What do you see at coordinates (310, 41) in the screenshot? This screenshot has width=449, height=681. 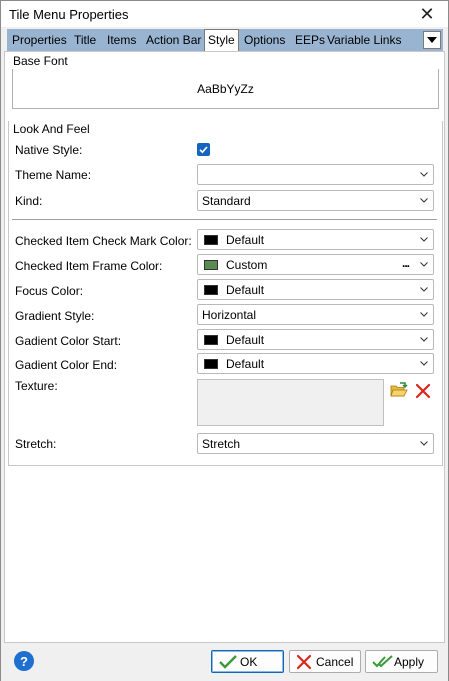 I see `tab-eeps: EEPs` at bounding box center [310, 41].